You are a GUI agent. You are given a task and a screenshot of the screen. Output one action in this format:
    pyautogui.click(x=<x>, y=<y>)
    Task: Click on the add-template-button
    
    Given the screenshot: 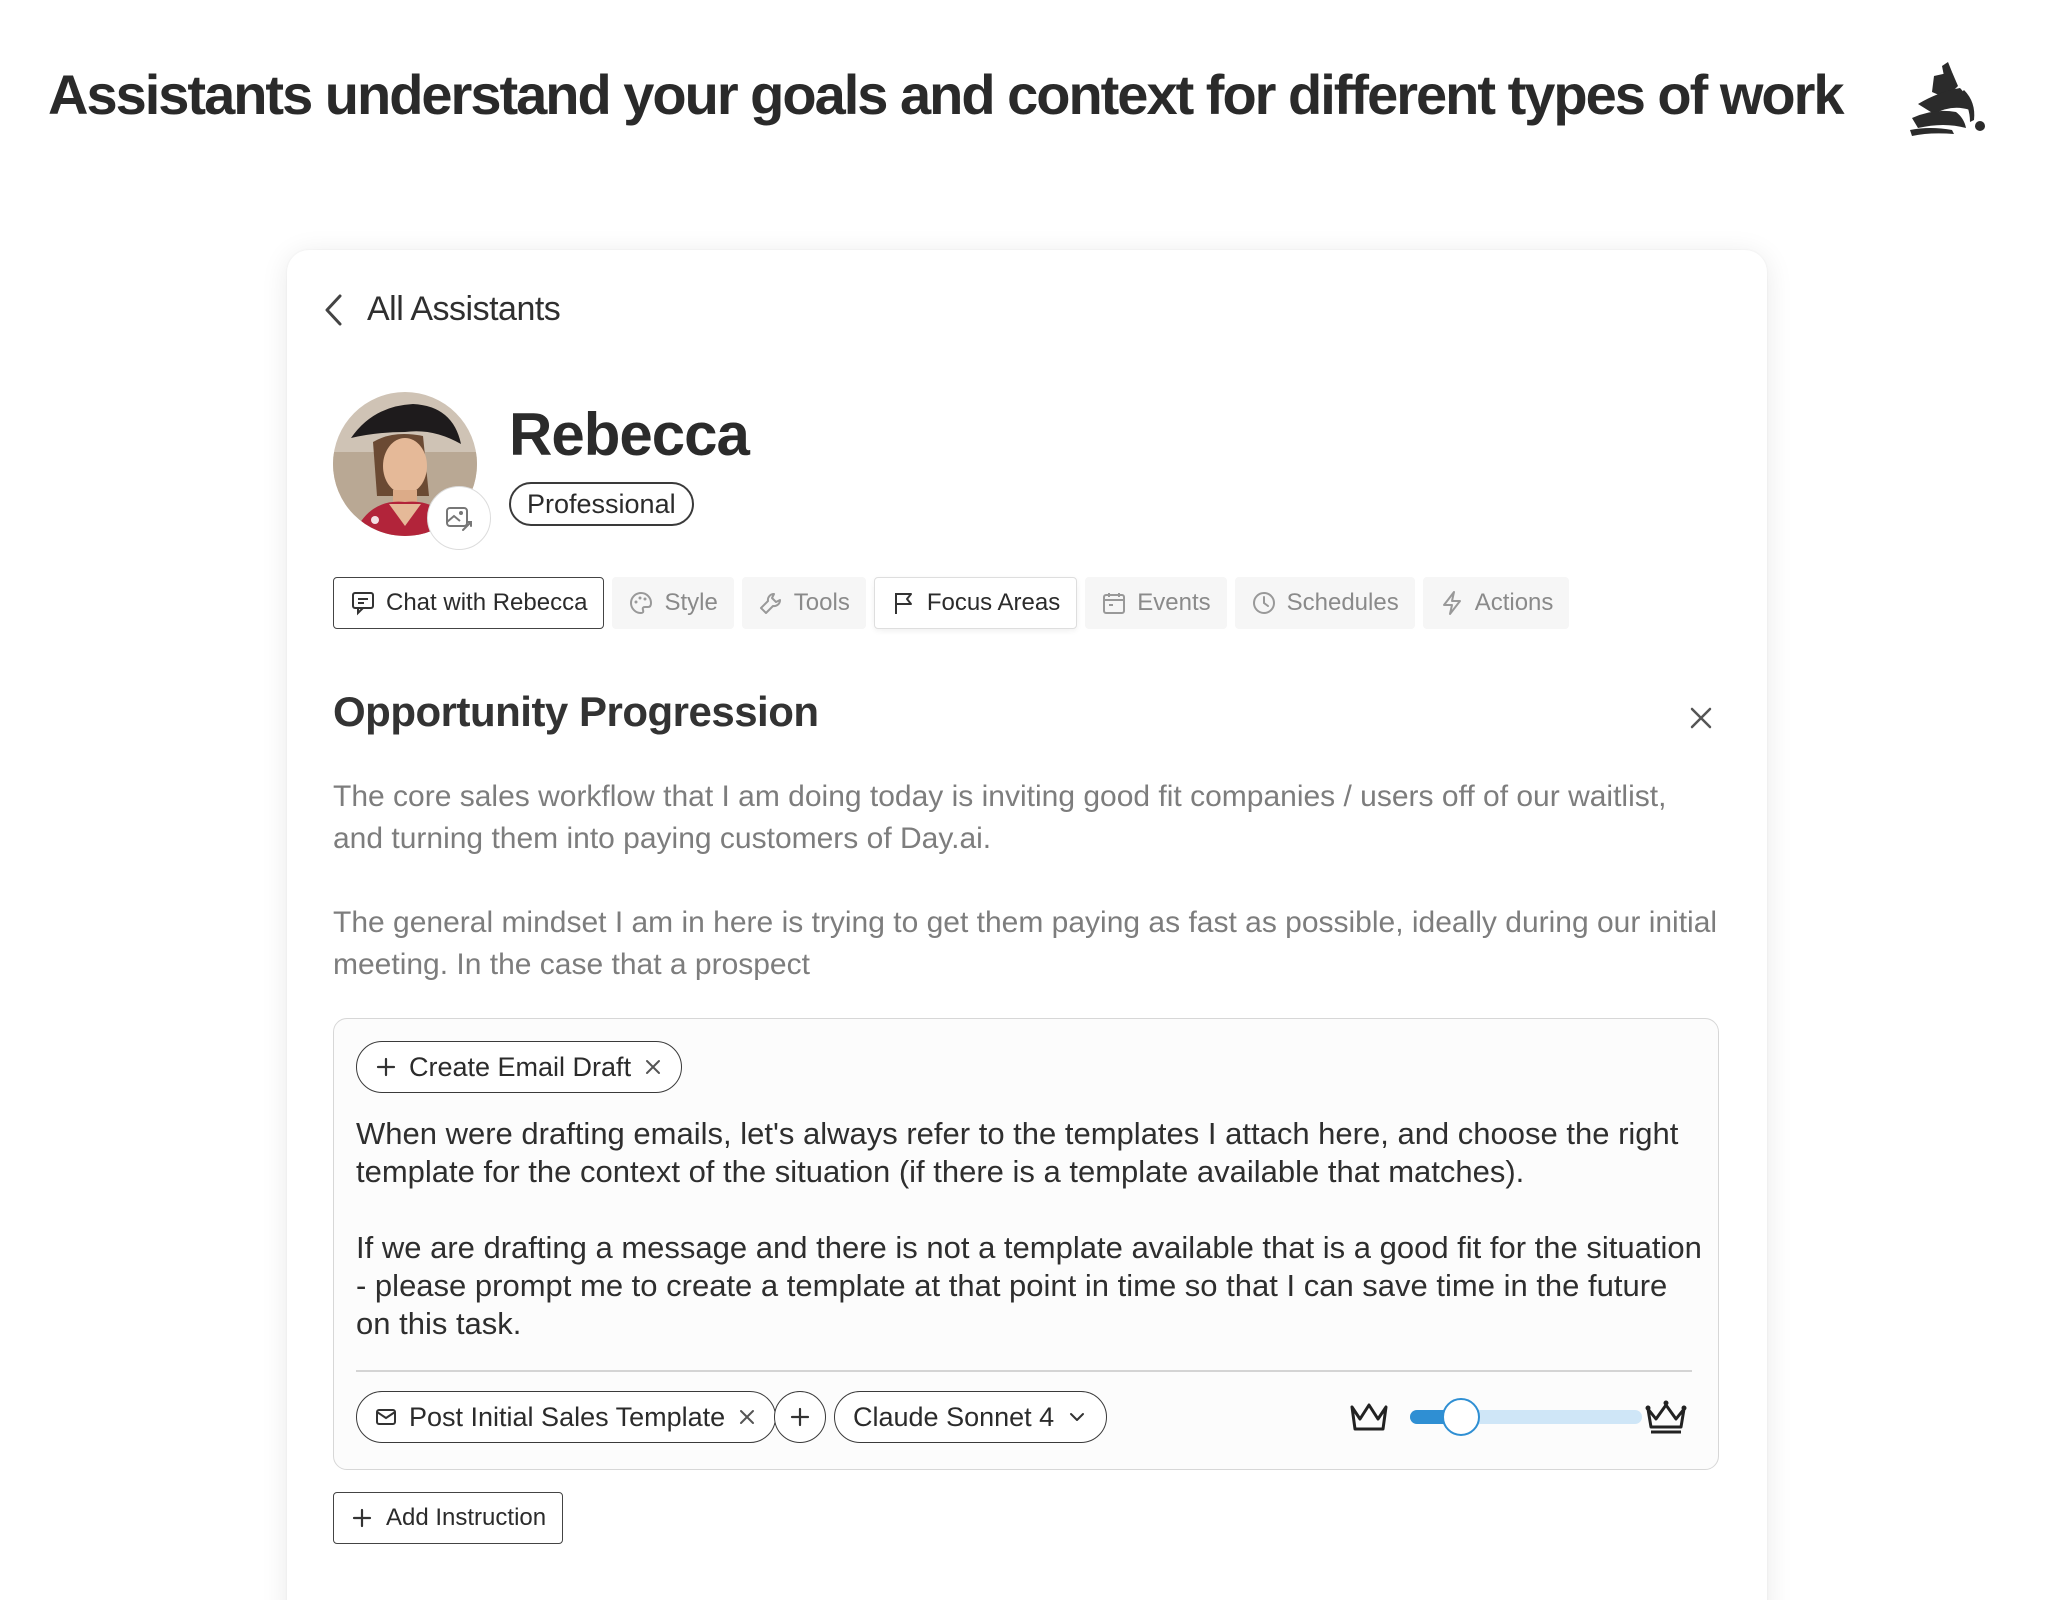 What is the action you would take?
    pyautogui.click(x=800, y=1417)
    